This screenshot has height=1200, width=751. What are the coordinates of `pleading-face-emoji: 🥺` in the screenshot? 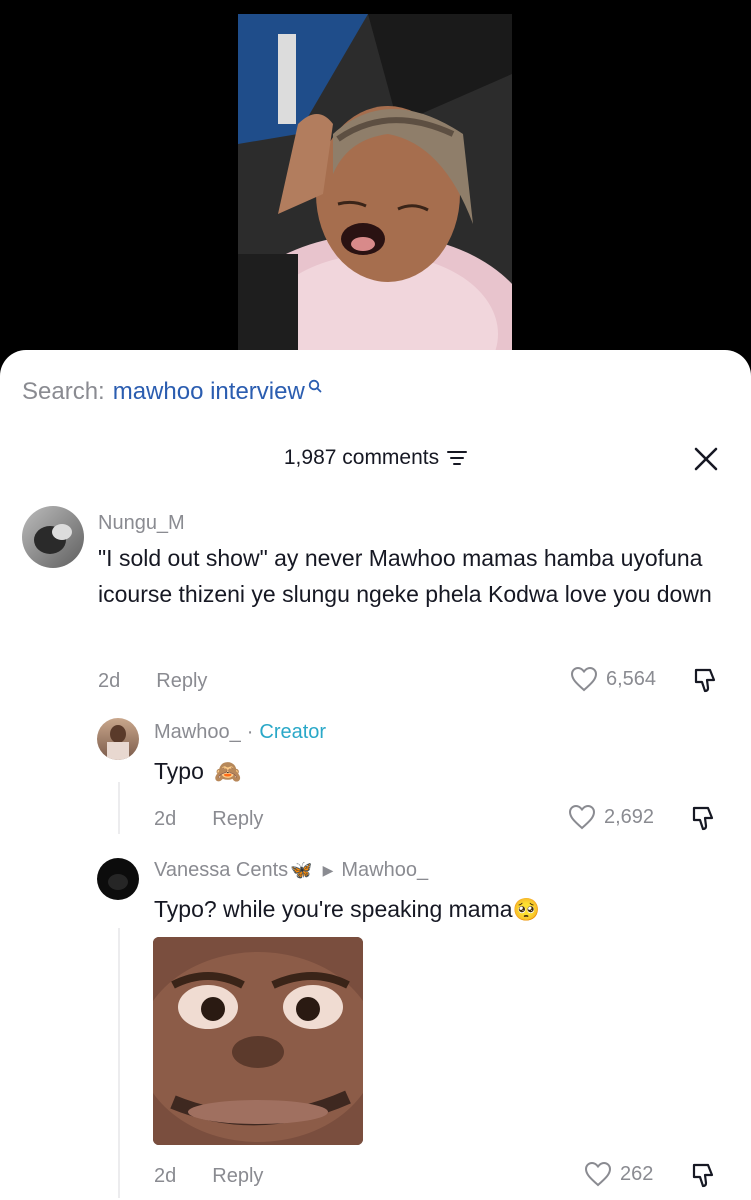 It's located at (526, 909).